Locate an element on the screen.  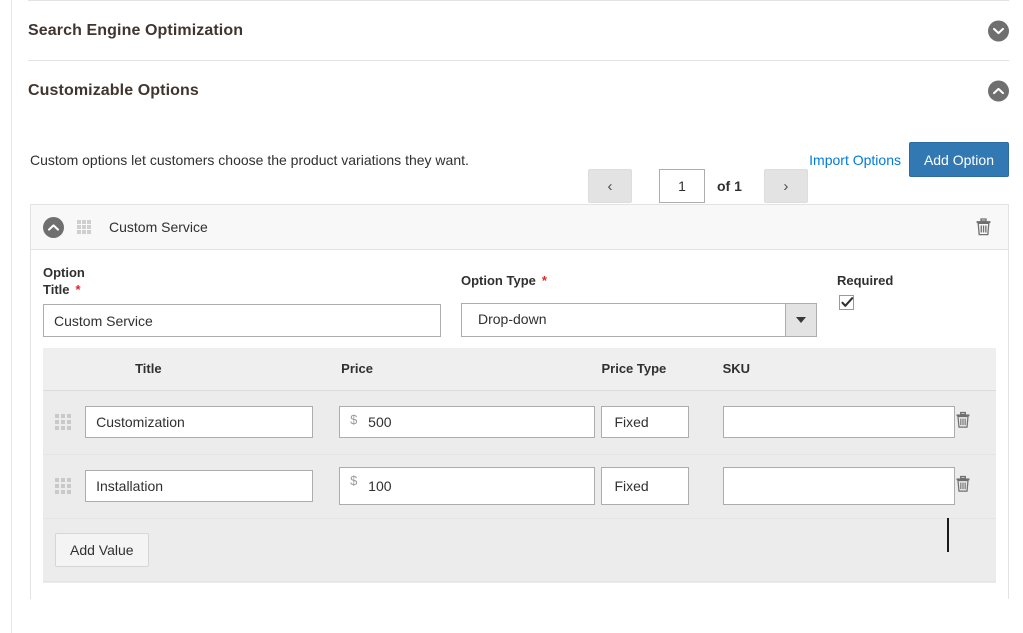
option-type-label-text: Option Type is located at coordinates (498, 280).